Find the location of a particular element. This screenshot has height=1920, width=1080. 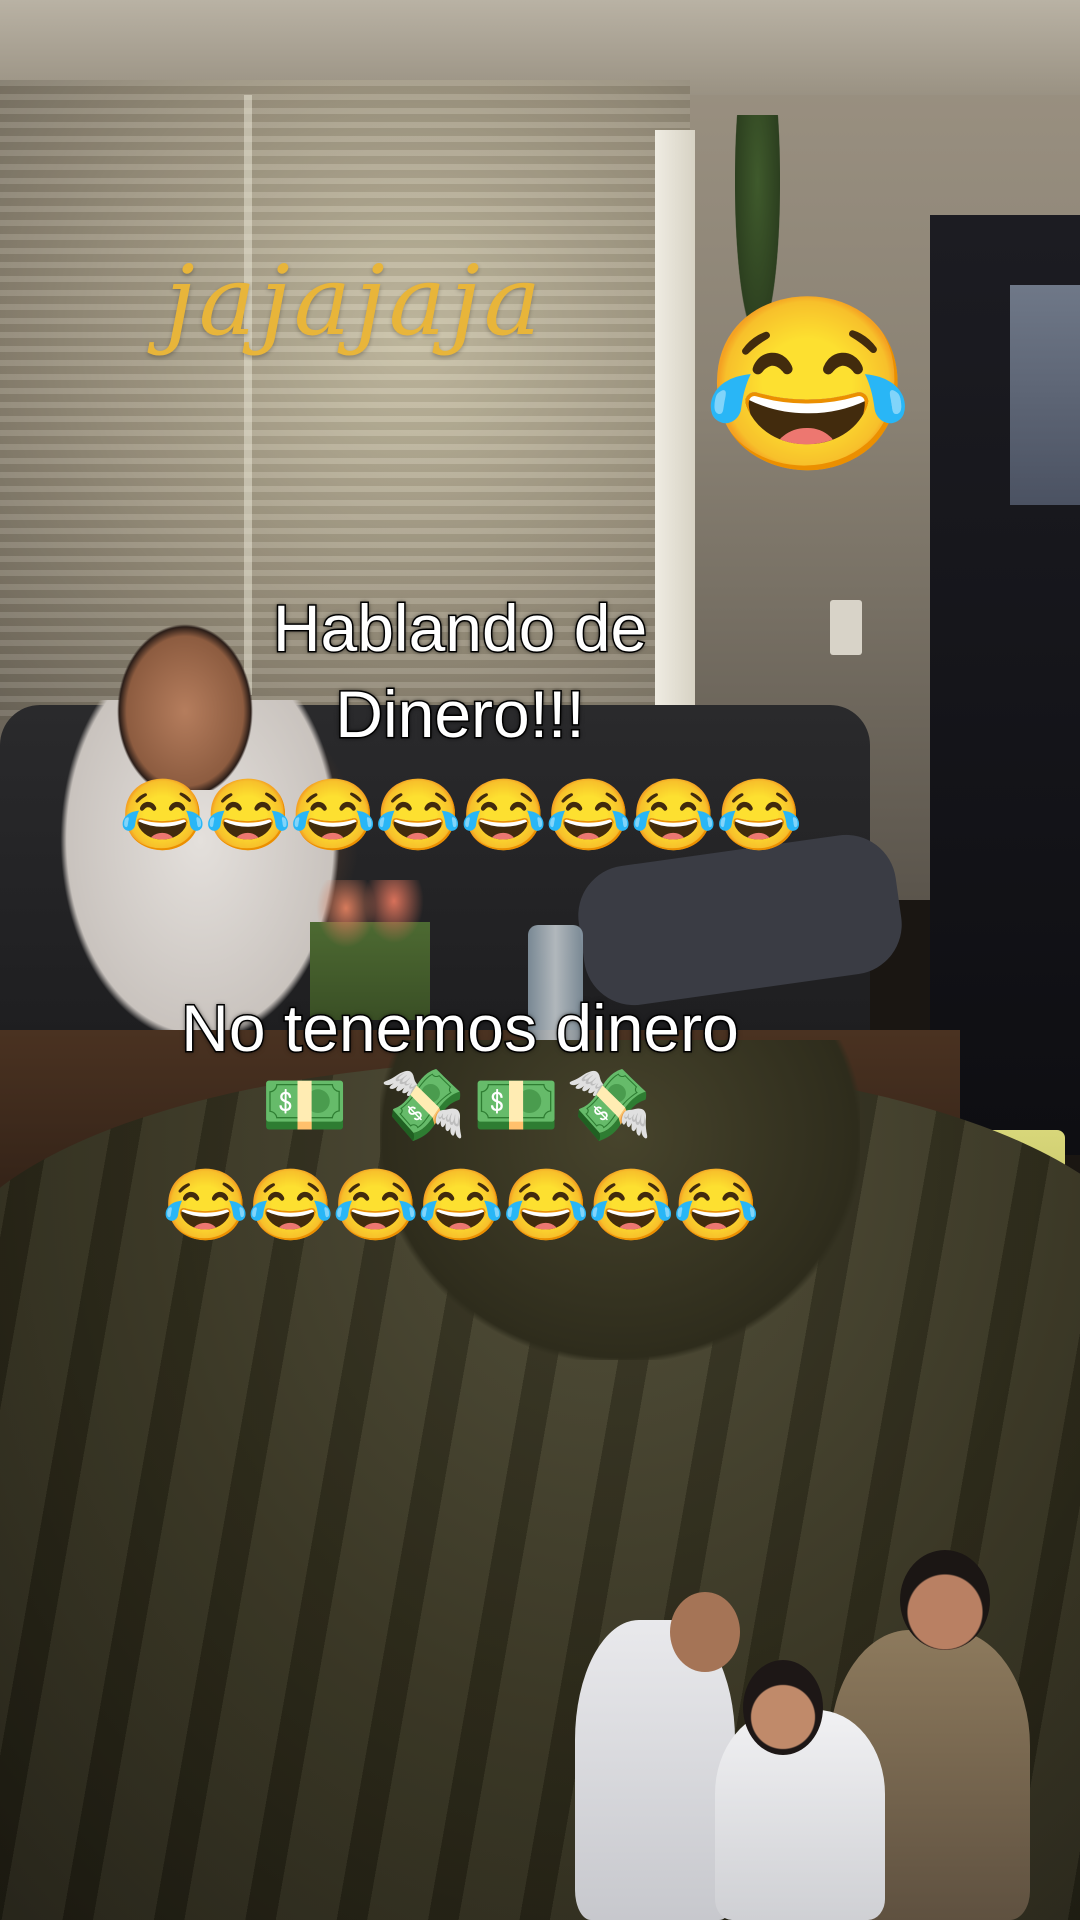

door-window is located at coordinates (1045, 395).